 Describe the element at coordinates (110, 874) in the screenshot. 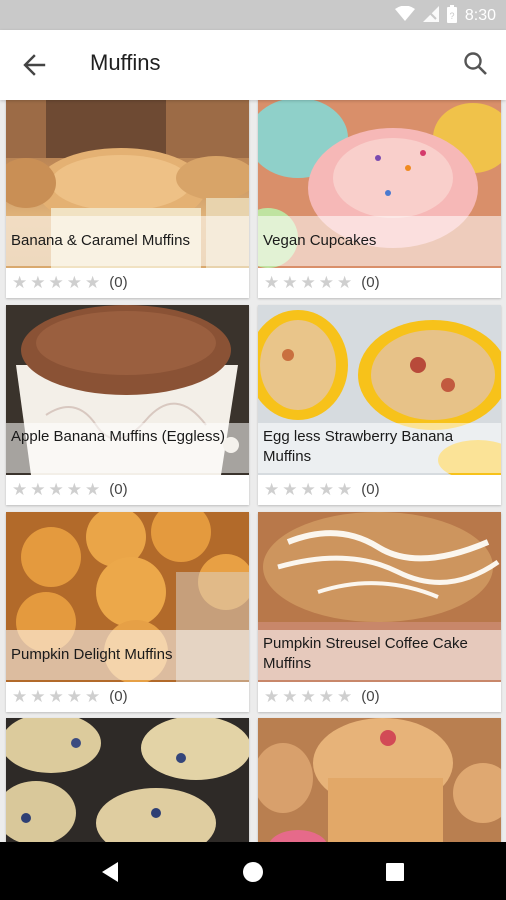

I see `back-nav-icon` at that location.